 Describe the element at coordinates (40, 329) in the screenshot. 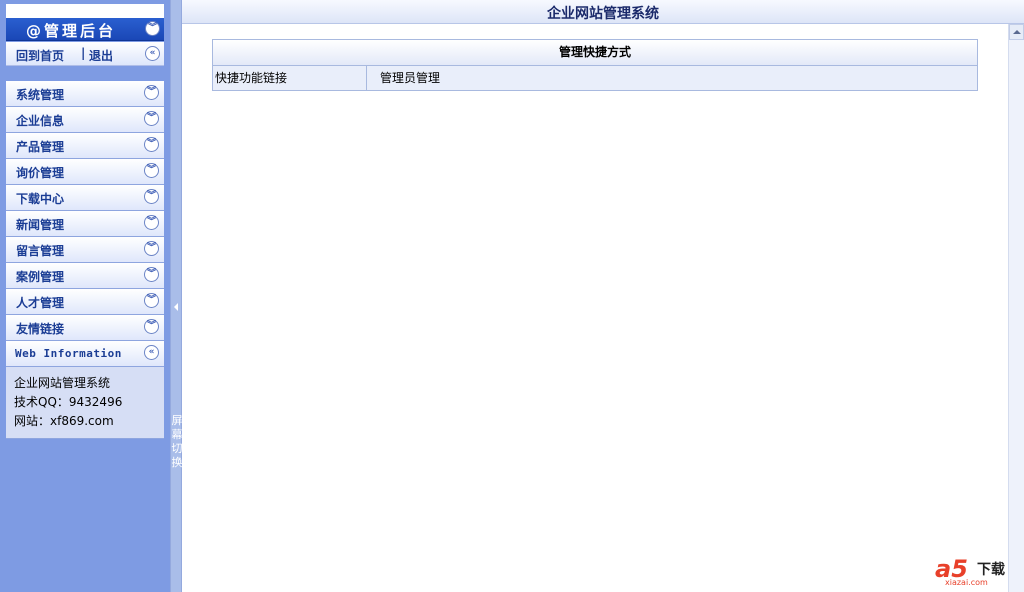

I see `sidebar-item-label: 友情链接` at that location.